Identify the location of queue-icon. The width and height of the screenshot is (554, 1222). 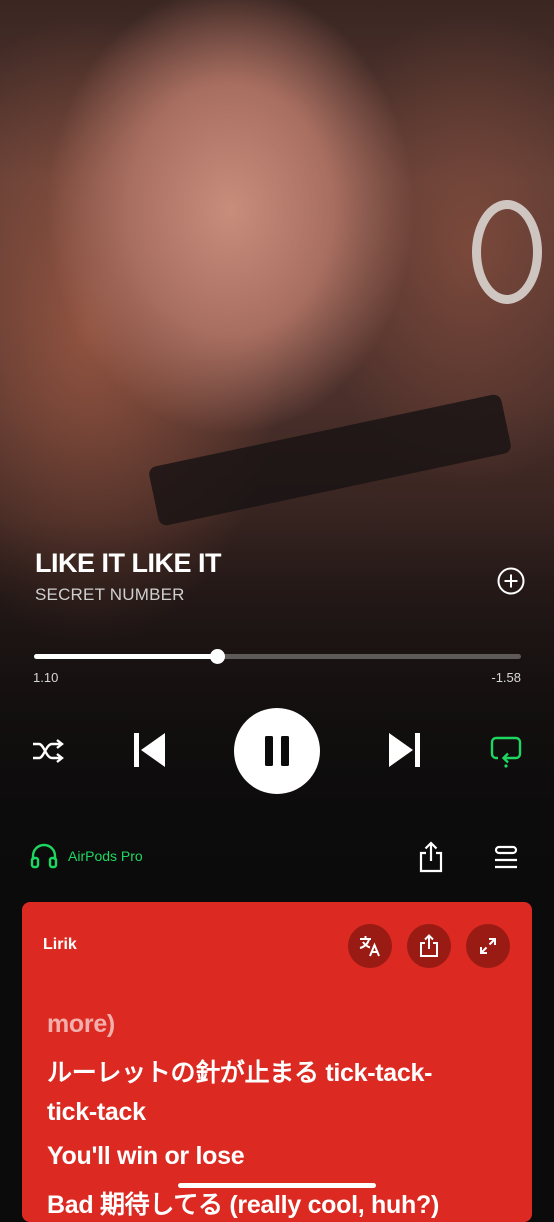
(506, 857).